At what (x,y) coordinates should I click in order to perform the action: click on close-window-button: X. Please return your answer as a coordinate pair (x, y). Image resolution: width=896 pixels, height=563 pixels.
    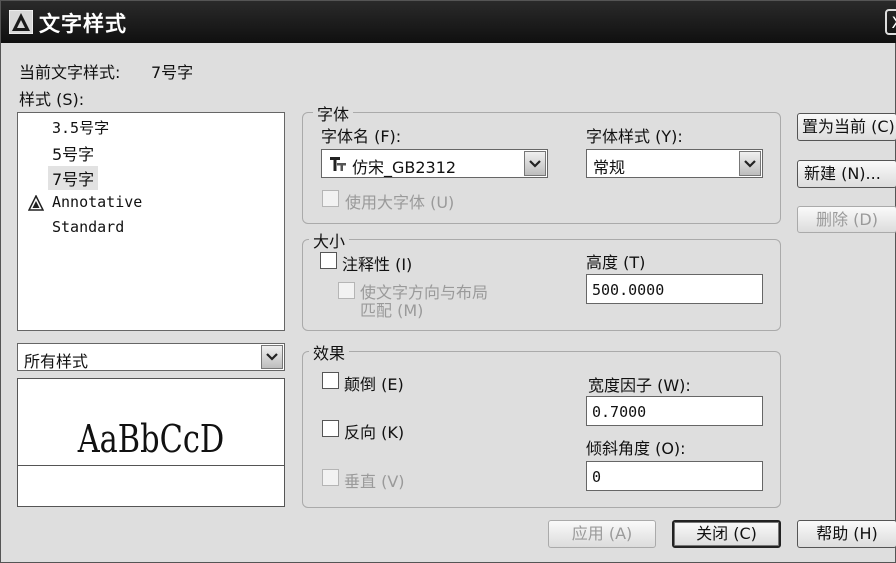
    Looking at the image, I should click on (890, 22).